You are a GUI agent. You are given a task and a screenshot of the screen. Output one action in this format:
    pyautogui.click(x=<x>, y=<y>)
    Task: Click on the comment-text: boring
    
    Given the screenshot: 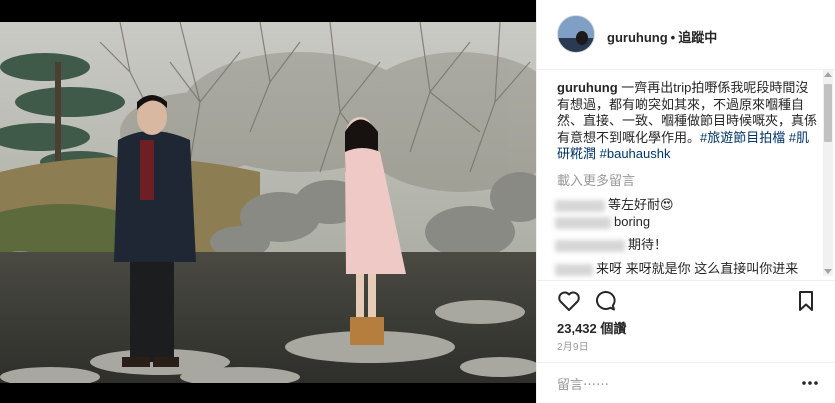 What is the action you would take?
    pyautogui.click(x=632, y=221)
    